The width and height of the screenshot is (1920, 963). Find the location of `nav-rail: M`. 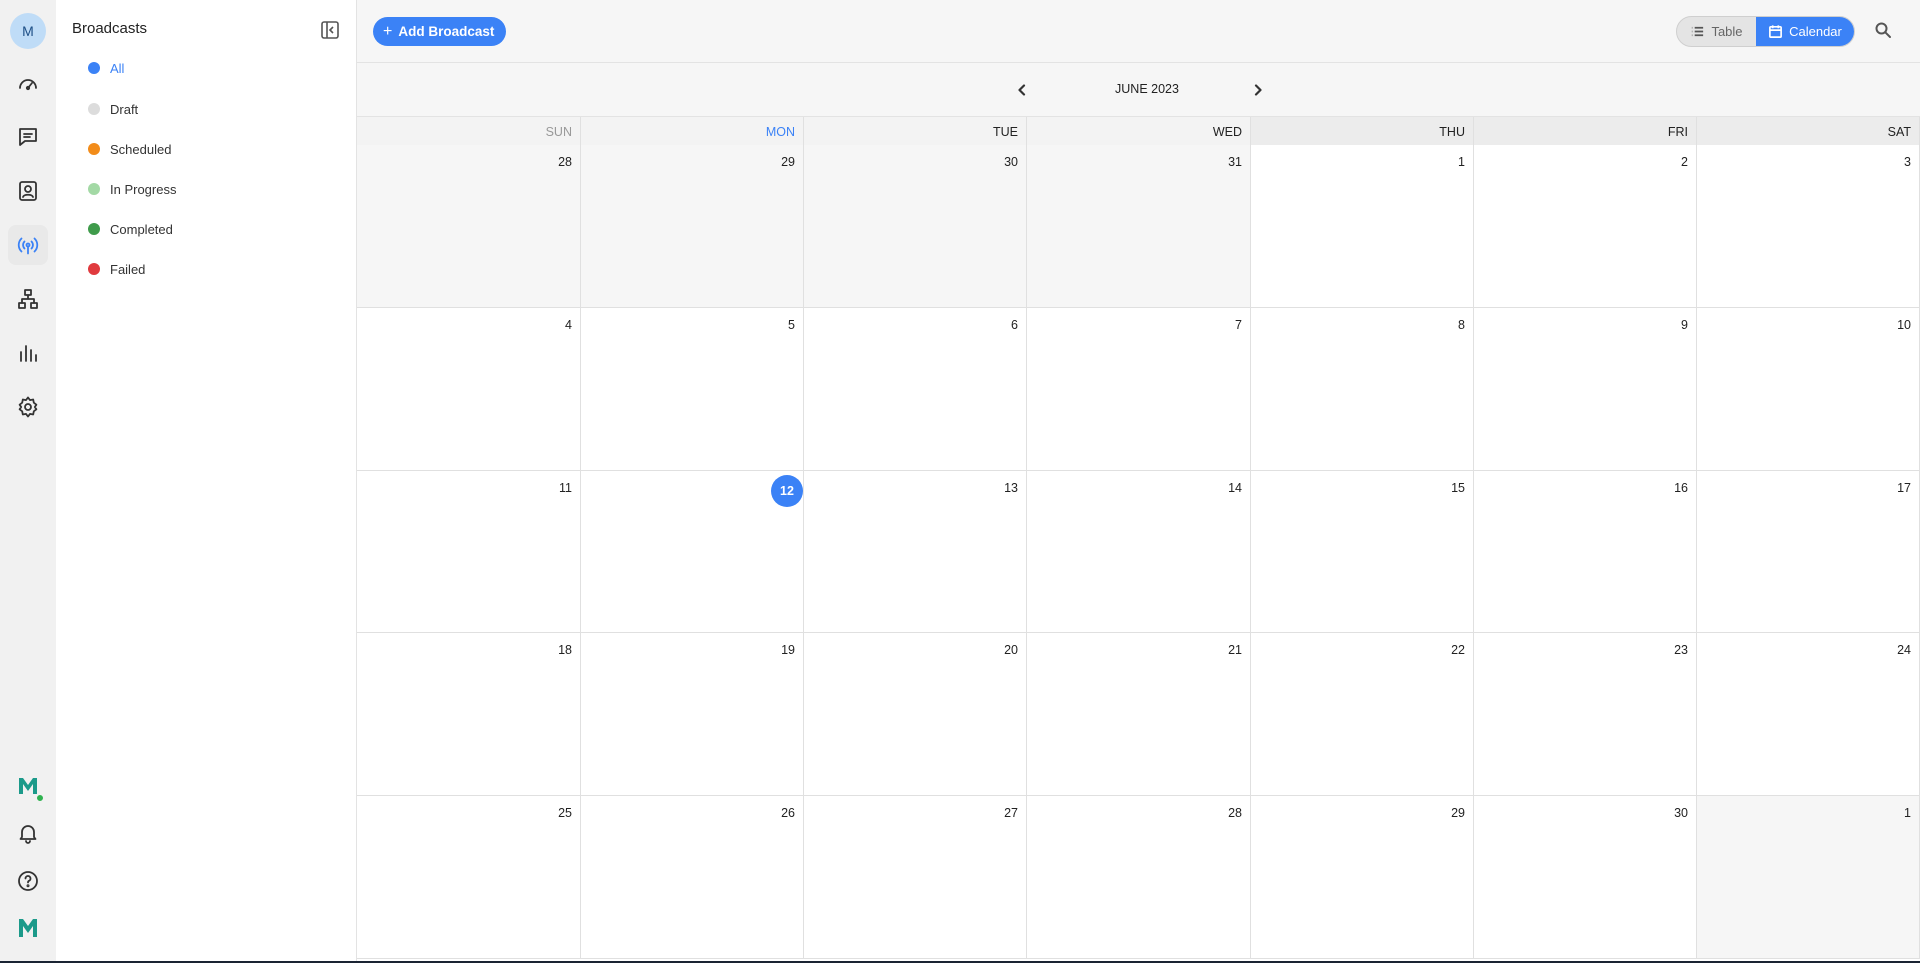

nav-rail: M is located at coordinates (28, 481).